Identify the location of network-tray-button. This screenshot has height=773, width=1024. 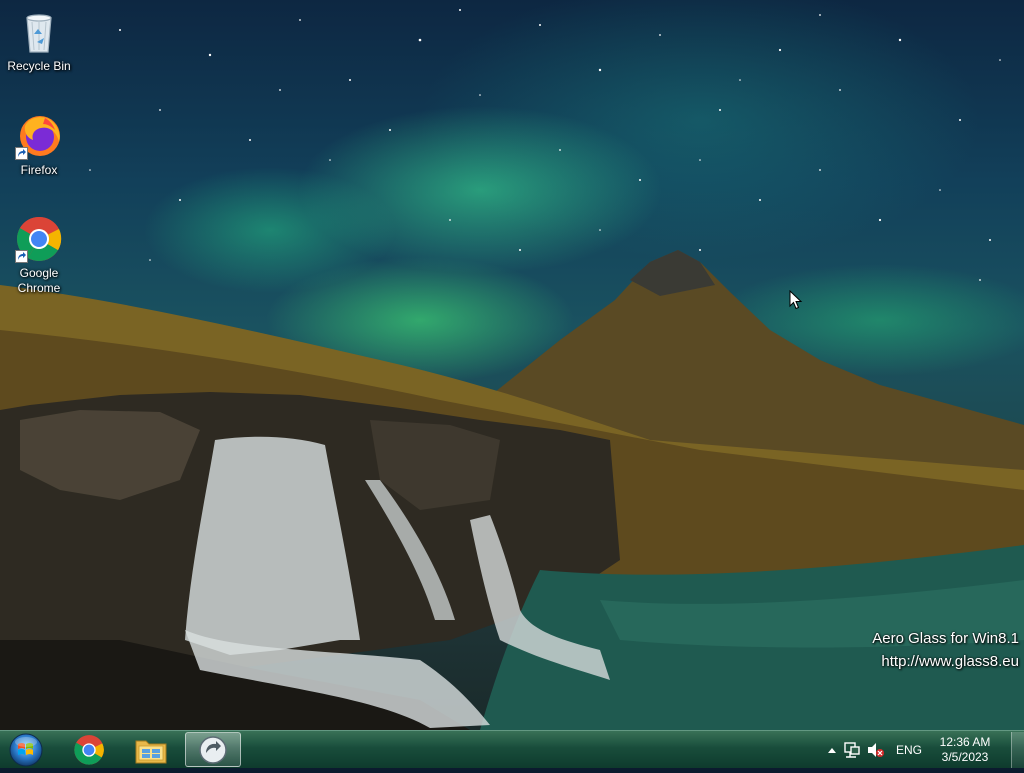
(852, 750).